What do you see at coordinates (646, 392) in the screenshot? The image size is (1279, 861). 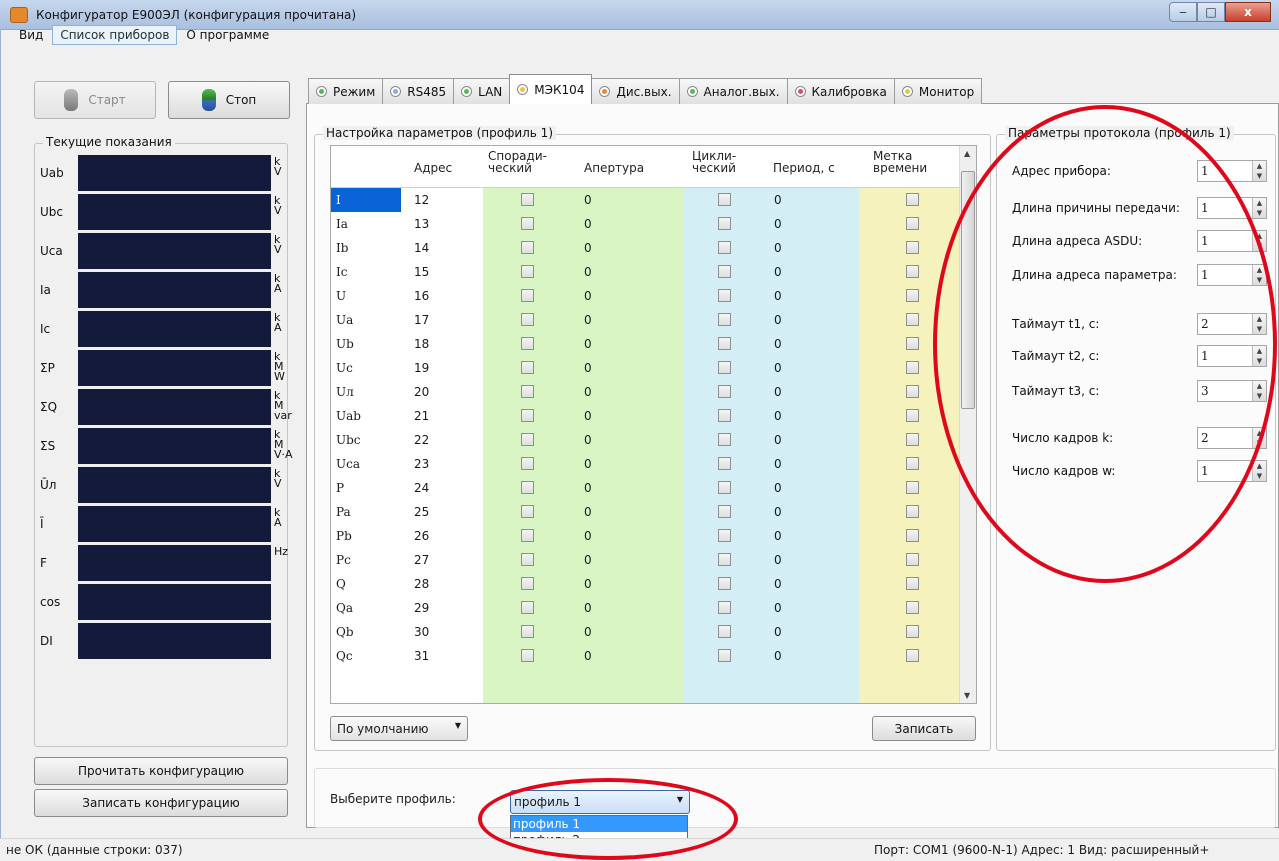 I see `table-row: Uл 20 0 0` at bounding box center [646, 392].